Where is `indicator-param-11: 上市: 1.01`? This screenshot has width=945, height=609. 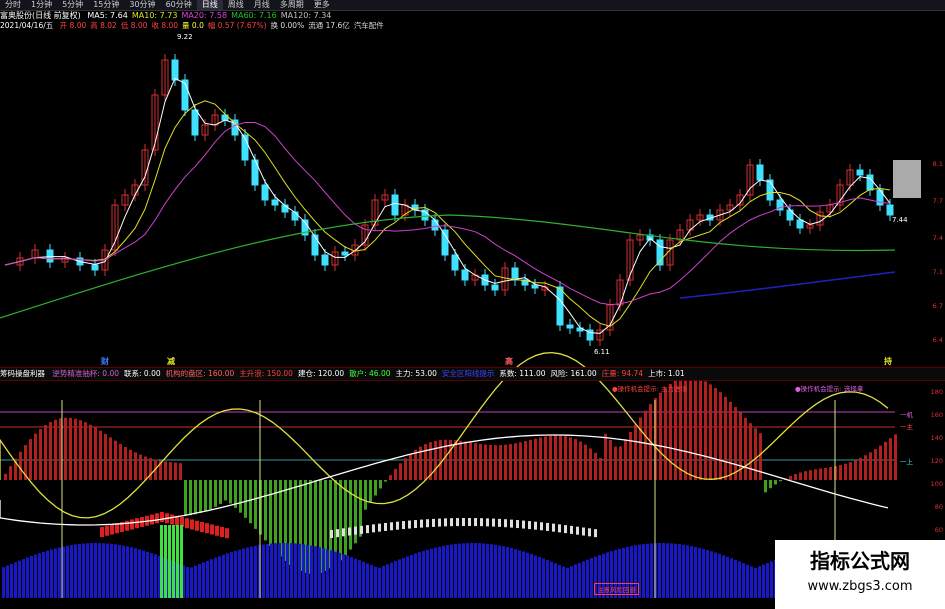 indicator-param-11: 上市: 1.01 is located at coordinates (666, 373).